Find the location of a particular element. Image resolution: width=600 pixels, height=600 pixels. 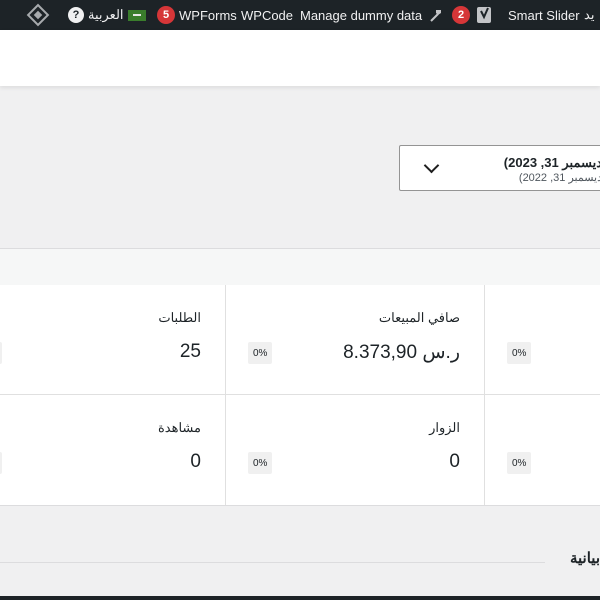

wpforms-label: WPForms is located at coordinates (208, 15).